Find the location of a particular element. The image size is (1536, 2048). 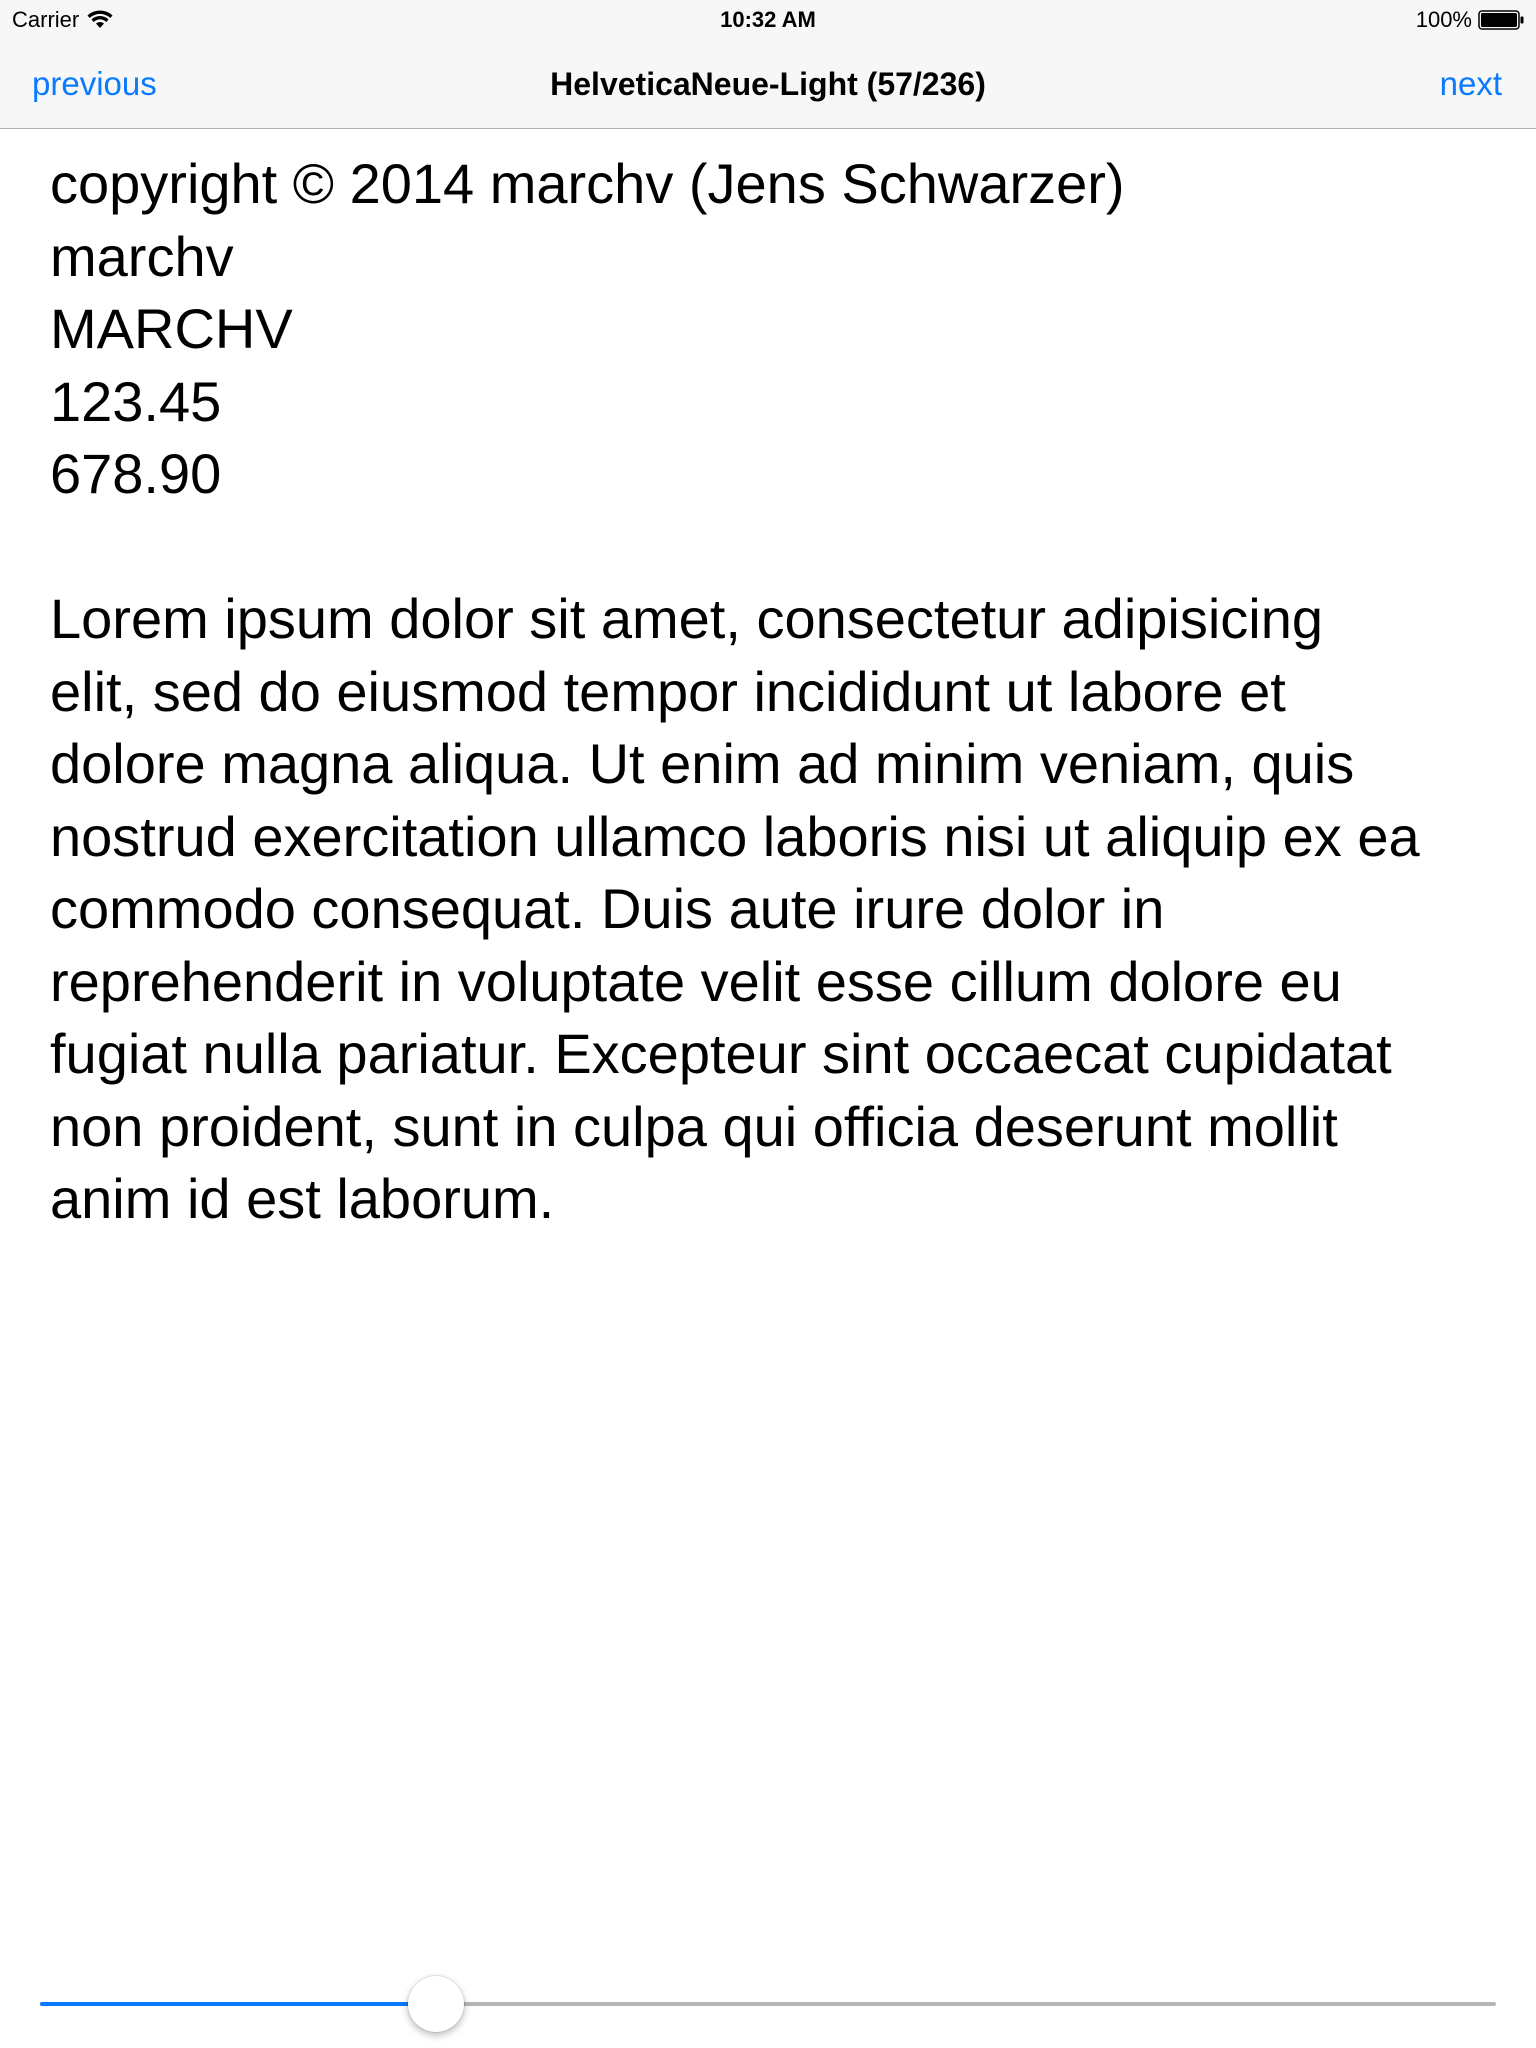

lowercase-sample-line: marchv is located at coordinates (142, 256).